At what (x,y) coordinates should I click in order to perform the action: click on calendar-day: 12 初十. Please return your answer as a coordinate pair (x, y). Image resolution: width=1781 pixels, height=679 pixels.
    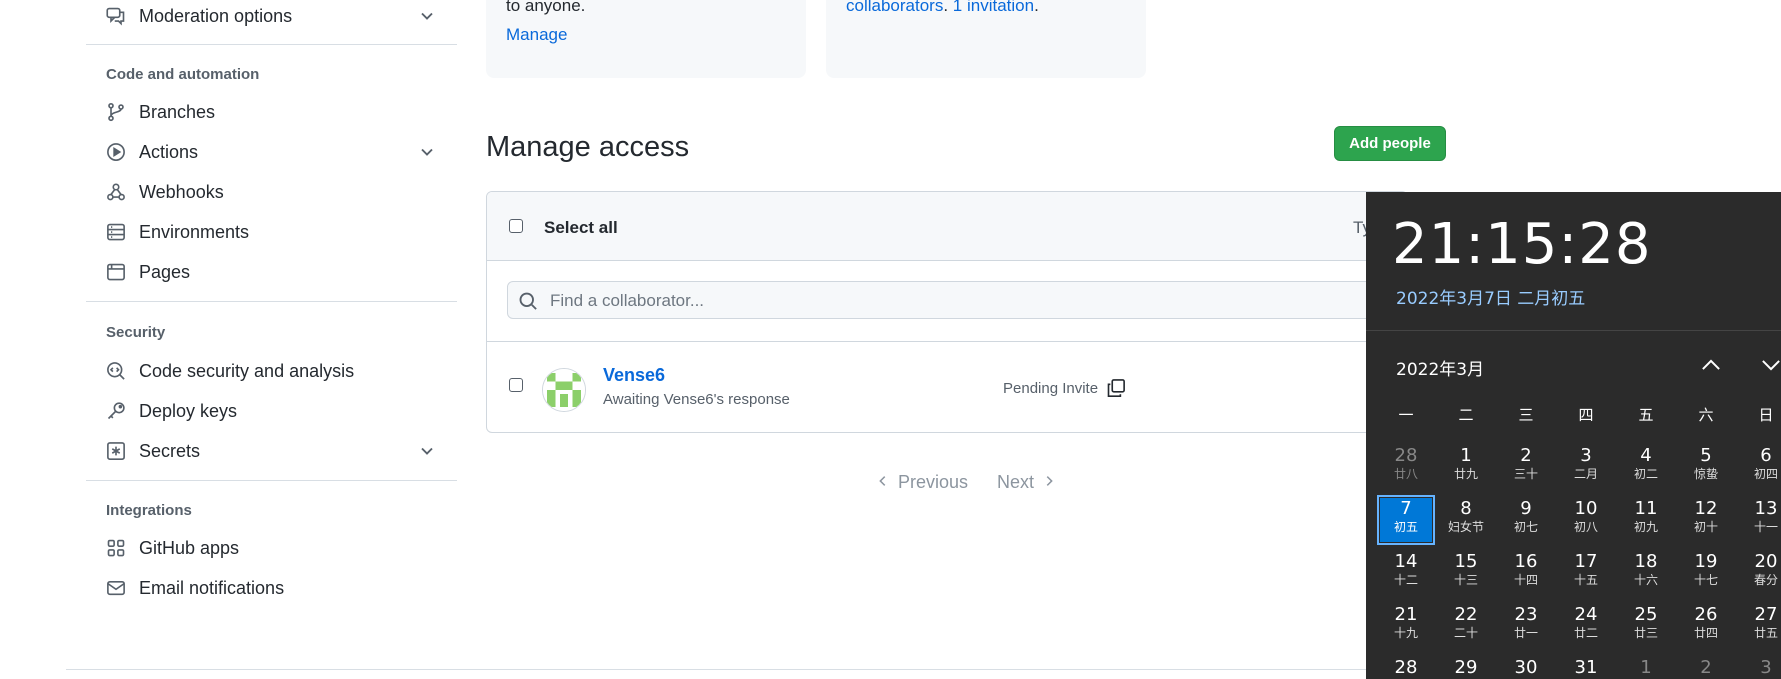
    Looking at the image, I should click on (1706, 520).